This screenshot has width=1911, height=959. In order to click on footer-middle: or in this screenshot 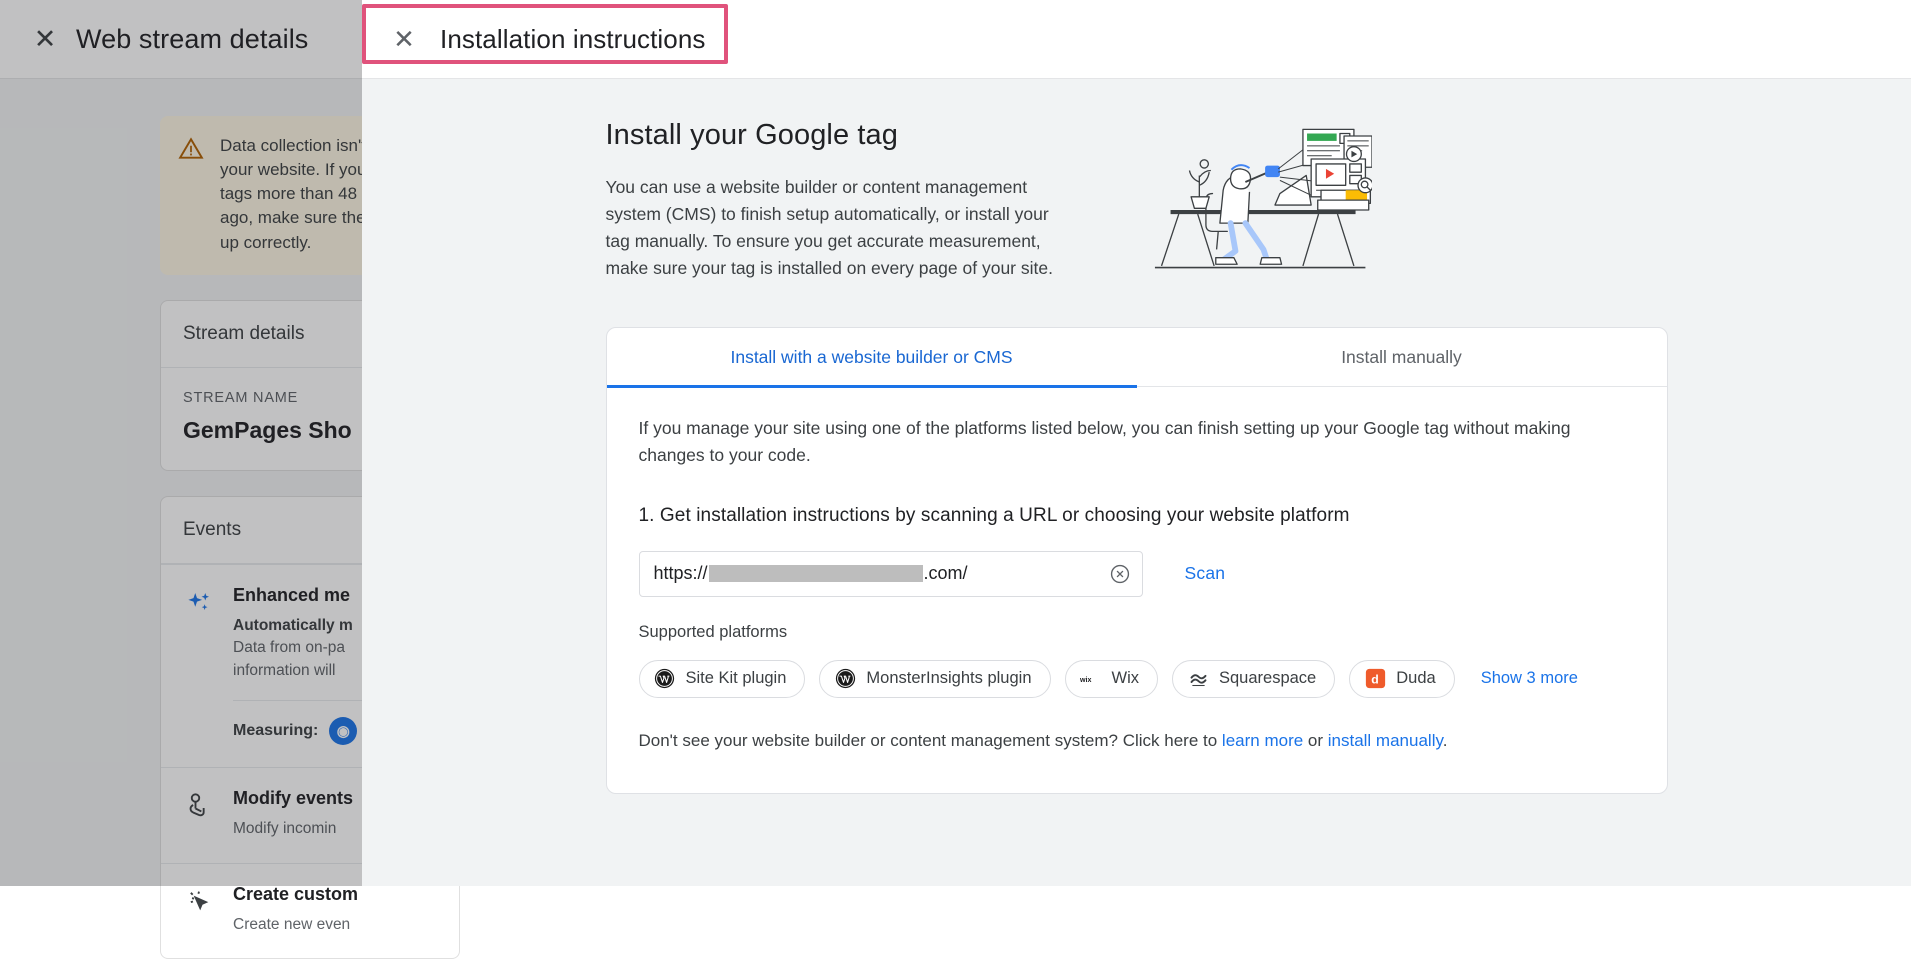, I will do `click(1315, 740)`.